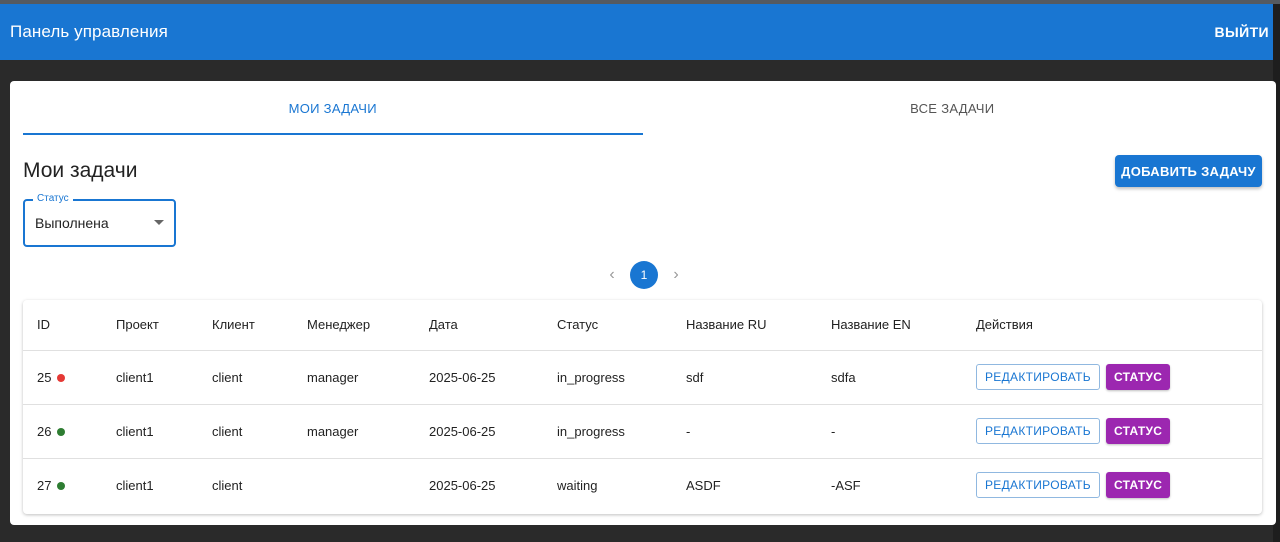  What do you see at coordinates (1242, 32) in the screenshot?
I see `logout-button: ВЫЙТИ` at bounding box center [1242, 32].